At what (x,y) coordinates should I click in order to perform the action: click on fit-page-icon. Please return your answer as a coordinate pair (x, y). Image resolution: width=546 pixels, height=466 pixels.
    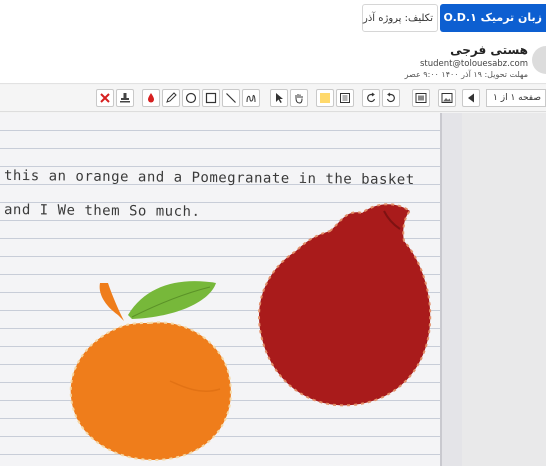
    Looking at the image, I should click on (421, 98).